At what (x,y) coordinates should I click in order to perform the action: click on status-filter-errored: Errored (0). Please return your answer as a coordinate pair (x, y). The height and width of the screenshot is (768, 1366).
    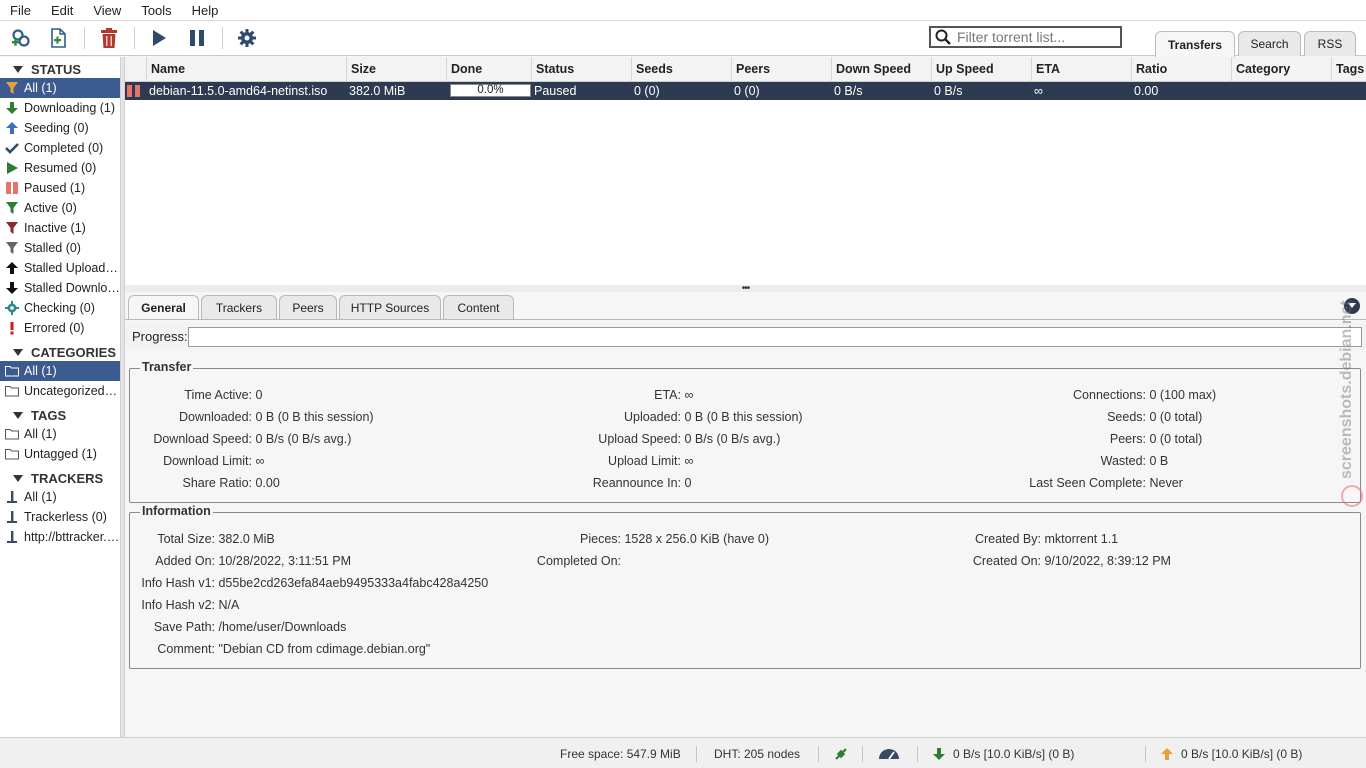
    Looking at the image, I should click on (60, 328).